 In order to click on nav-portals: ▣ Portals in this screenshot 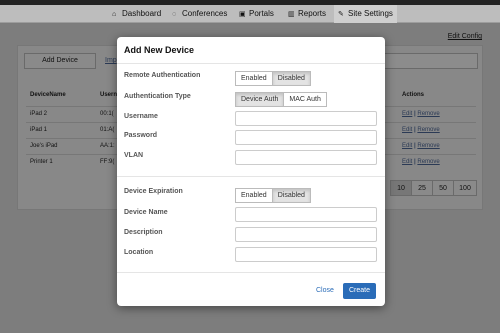, I will do `click(256, 14)`.